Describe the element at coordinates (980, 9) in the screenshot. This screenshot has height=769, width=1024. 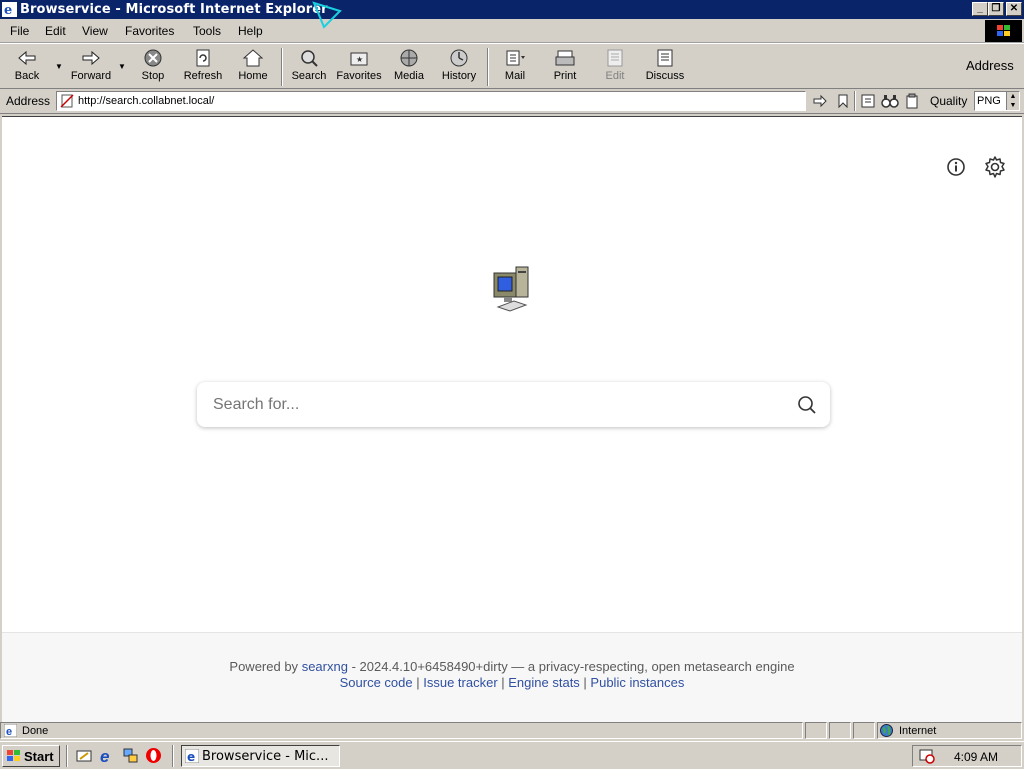
I see `minimize-button: _` at that location.